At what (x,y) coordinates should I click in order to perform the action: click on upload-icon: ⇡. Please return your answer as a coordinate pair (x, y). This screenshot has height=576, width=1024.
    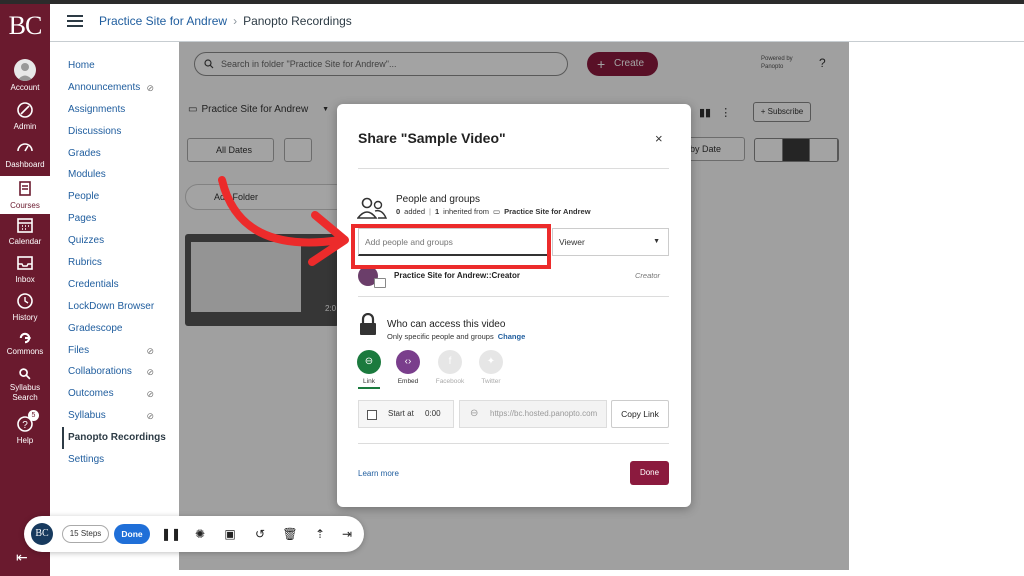
    Looking at the image, I should click on (320, 534).